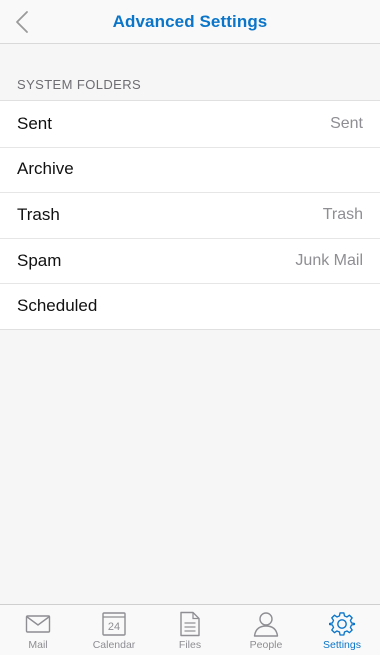 The height and width of the screenshot is (655, 380). I want to click on row-label: Archive, so click(45, 169).